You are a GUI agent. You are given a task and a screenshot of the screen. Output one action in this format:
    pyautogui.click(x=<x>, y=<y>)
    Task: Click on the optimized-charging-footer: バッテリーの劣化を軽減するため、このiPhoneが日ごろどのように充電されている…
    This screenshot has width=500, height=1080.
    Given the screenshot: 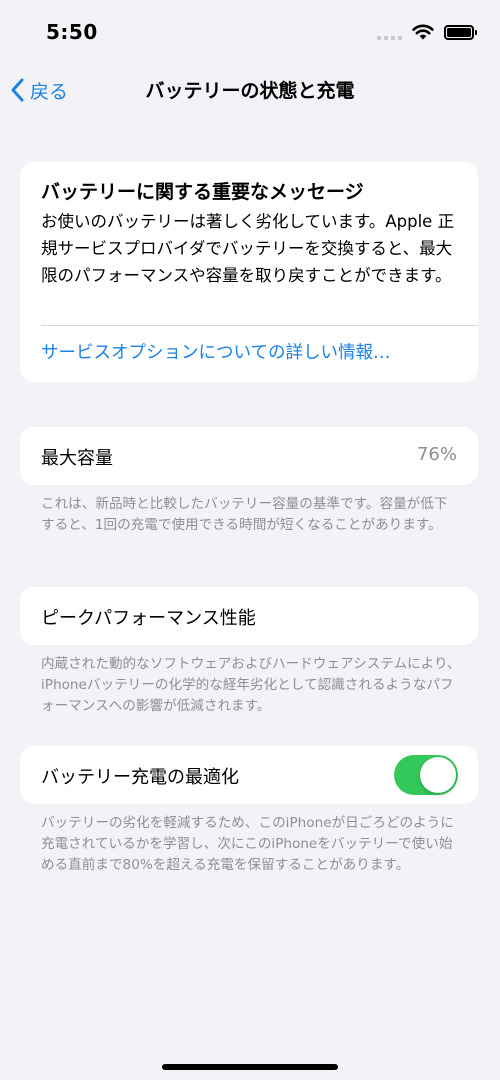 What is the action you would take?
    pyautogui.click(x=247, y=844)
    